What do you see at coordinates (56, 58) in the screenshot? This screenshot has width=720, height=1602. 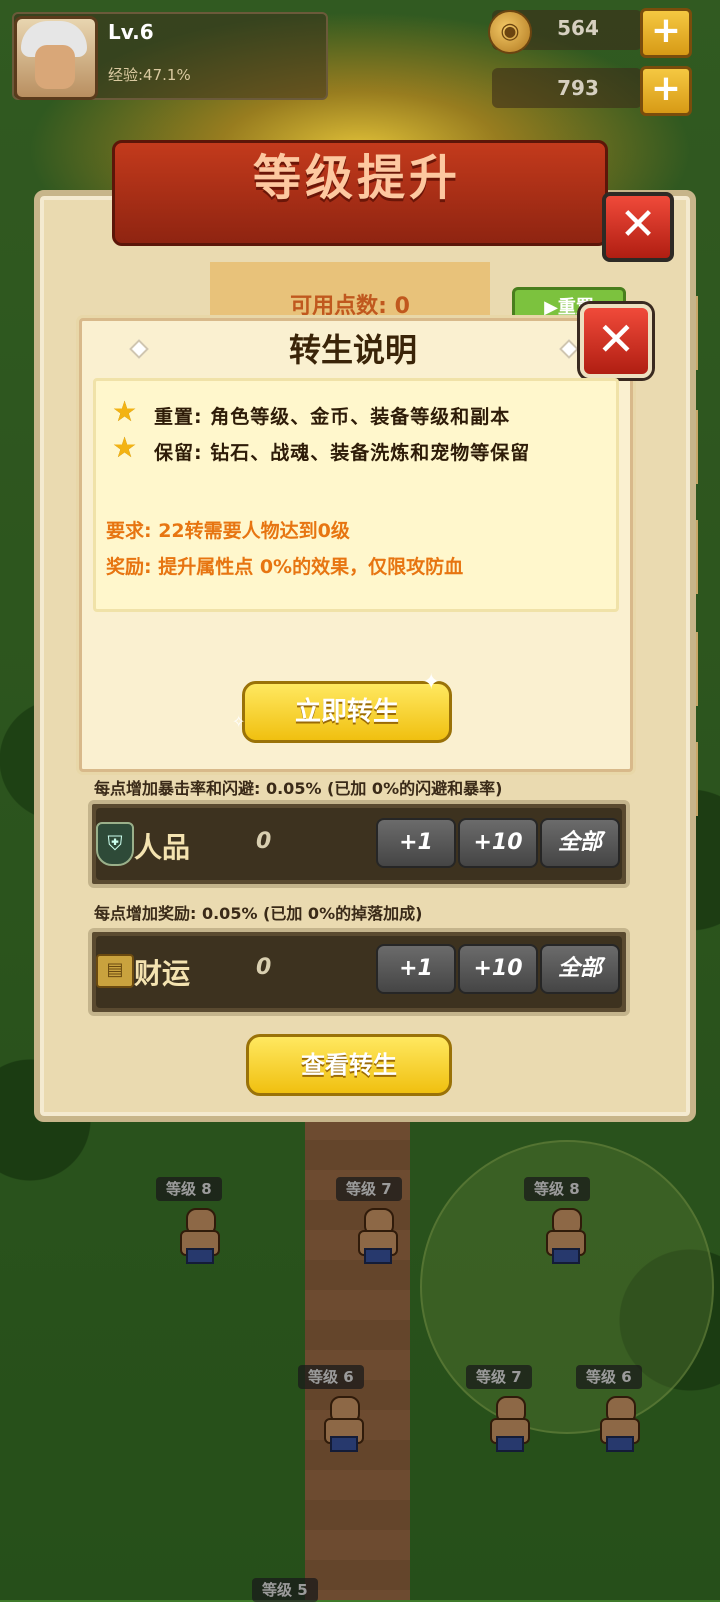 I see `player-avatar` at bounding box center [56, 58].